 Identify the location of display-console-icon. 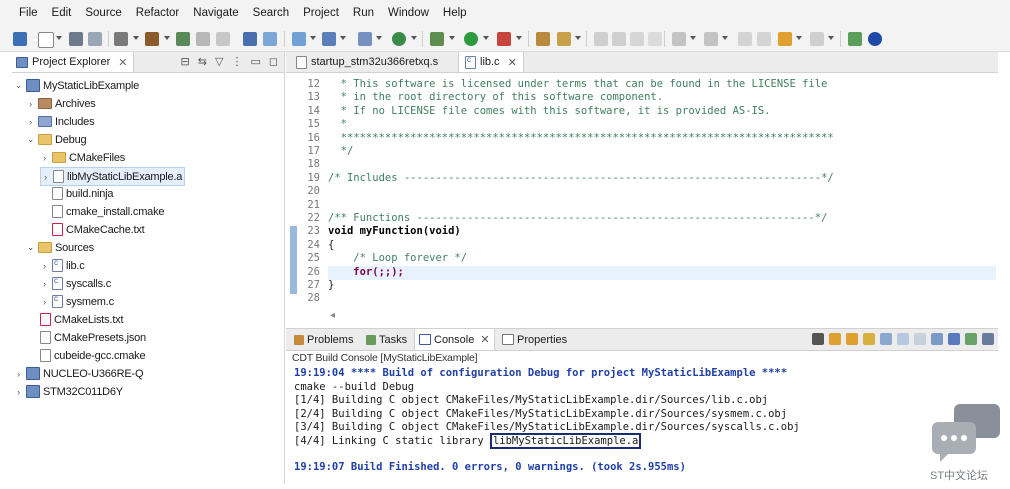
(954, 339).